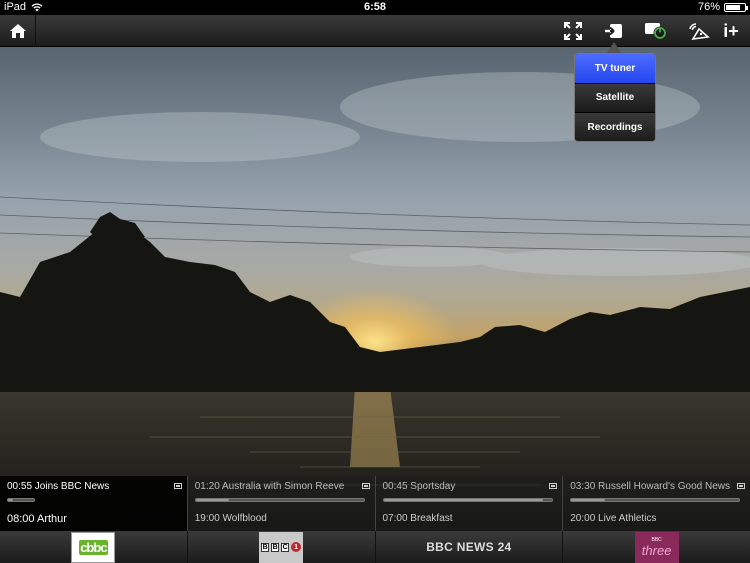 This screenshot has width=750, height=563. What do you see at coordinates (375, 31) in the screenshot?
I see `top-toolbar: i+` at bounding box center [375, 31].